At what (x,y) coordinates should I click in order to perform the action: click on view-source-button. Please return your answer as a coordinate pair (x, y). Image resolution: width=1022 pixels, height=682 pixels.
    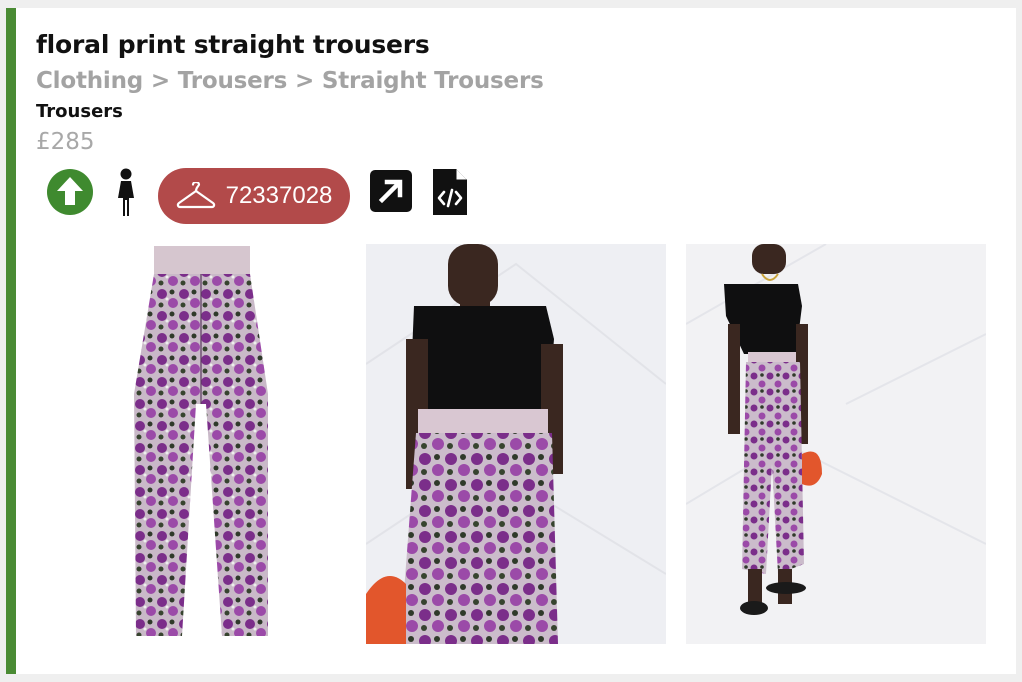
    Looking at the image, I should click on (450, 192).